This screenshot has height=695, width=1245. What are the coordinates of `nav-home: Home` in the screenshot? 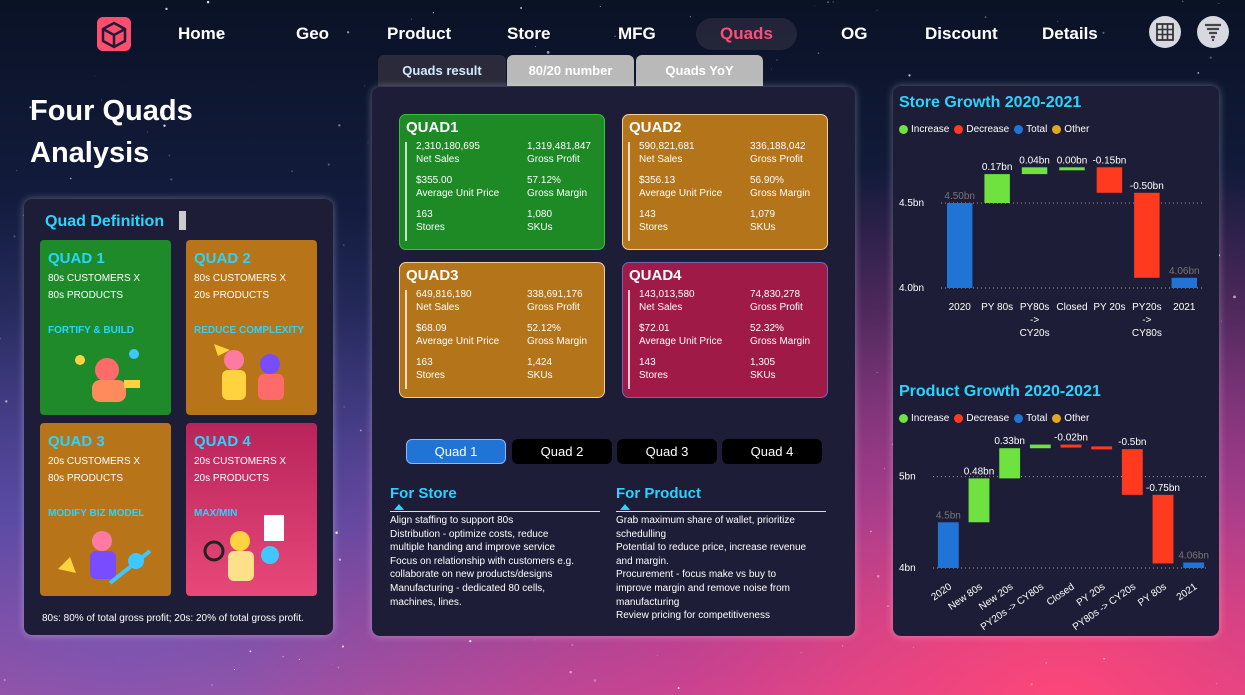 It's located at (201, 34).